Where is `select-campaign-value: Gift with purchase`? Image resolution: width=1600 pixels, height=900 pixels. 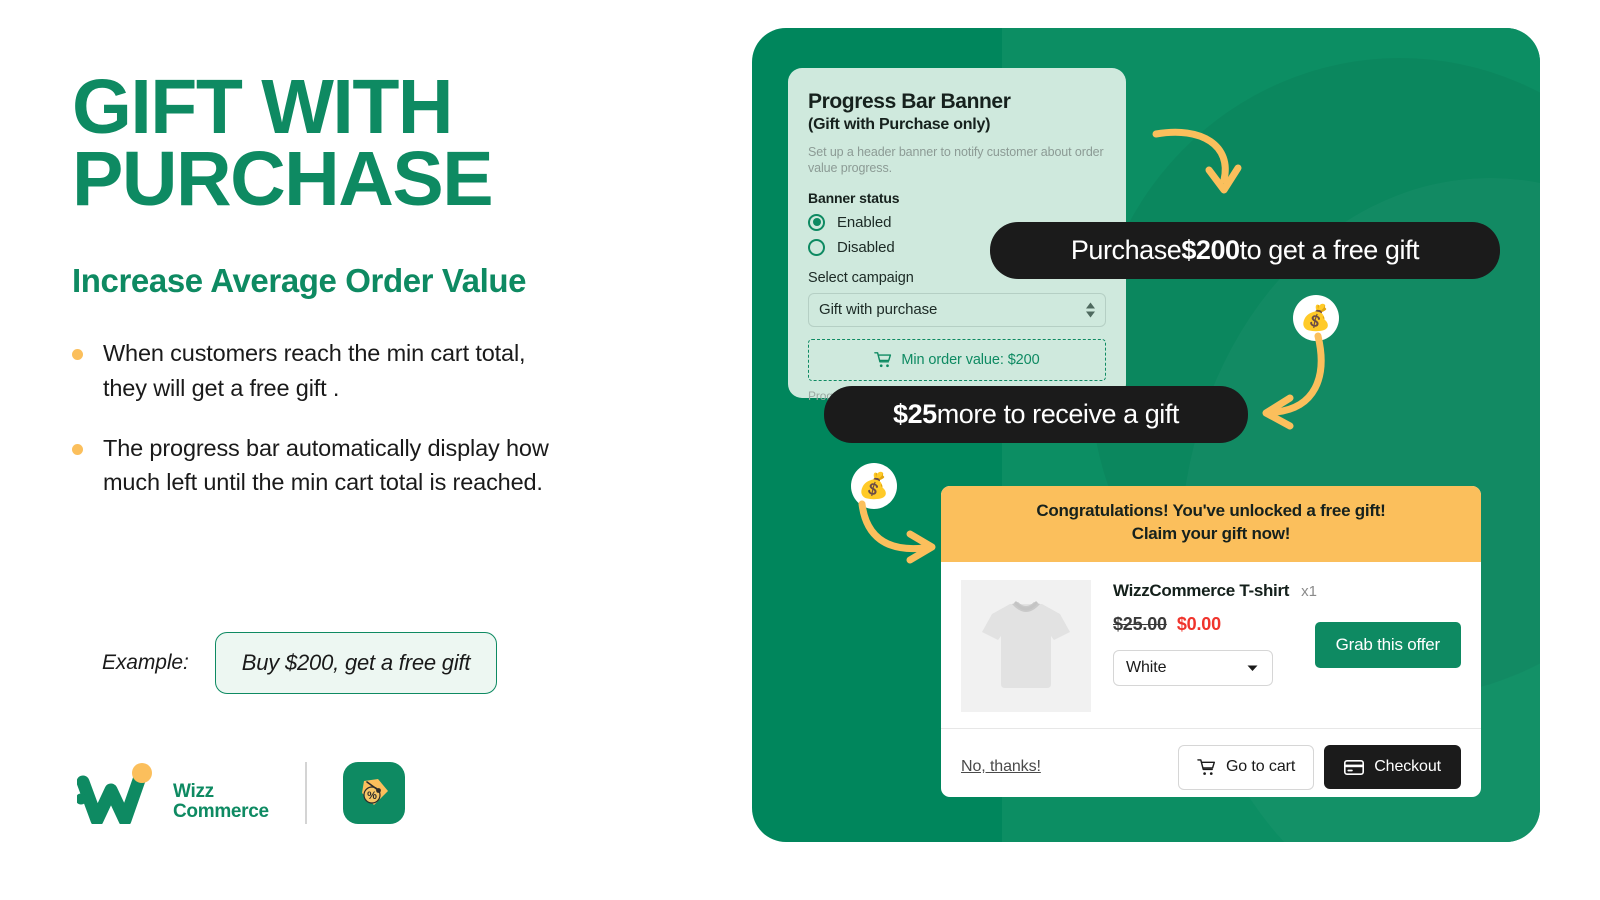
select-campaign-value: Gift with purchase is located at coordinates (878, 309).